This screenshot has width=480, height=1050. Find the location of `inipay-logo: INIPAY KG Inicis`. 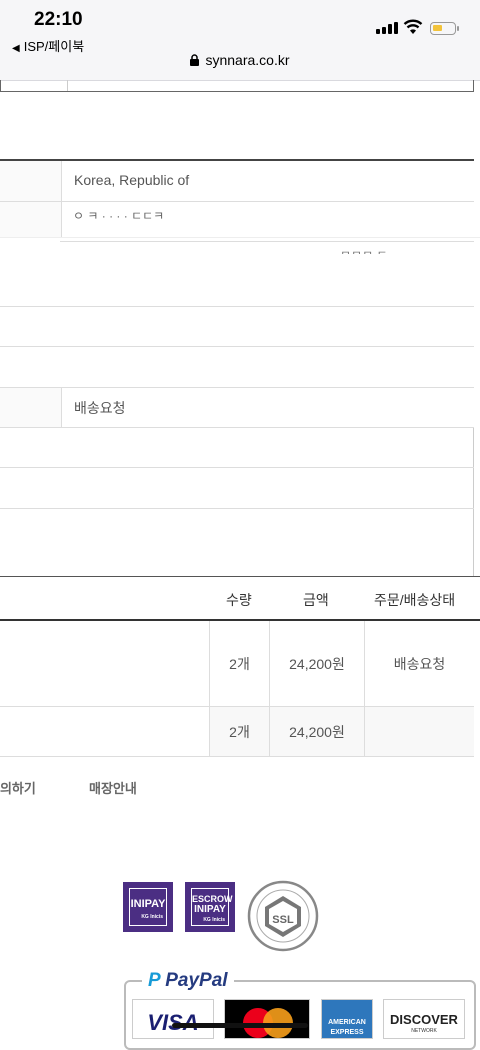

inipay-logo: INIPAY KG Inicis is located at coordinates (148, 907).